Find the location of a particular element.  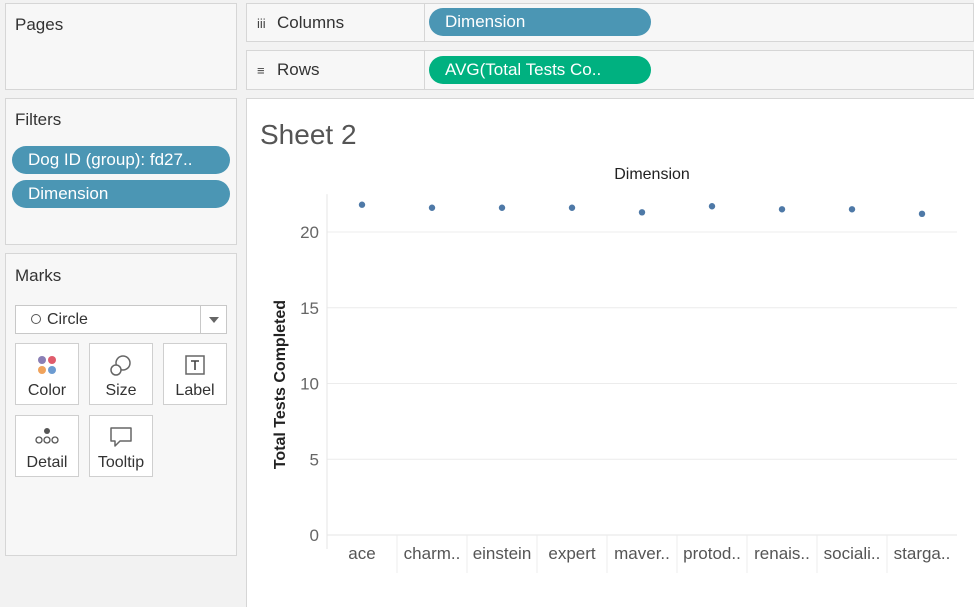

label-button: Label is located at coordinates (195, 374).